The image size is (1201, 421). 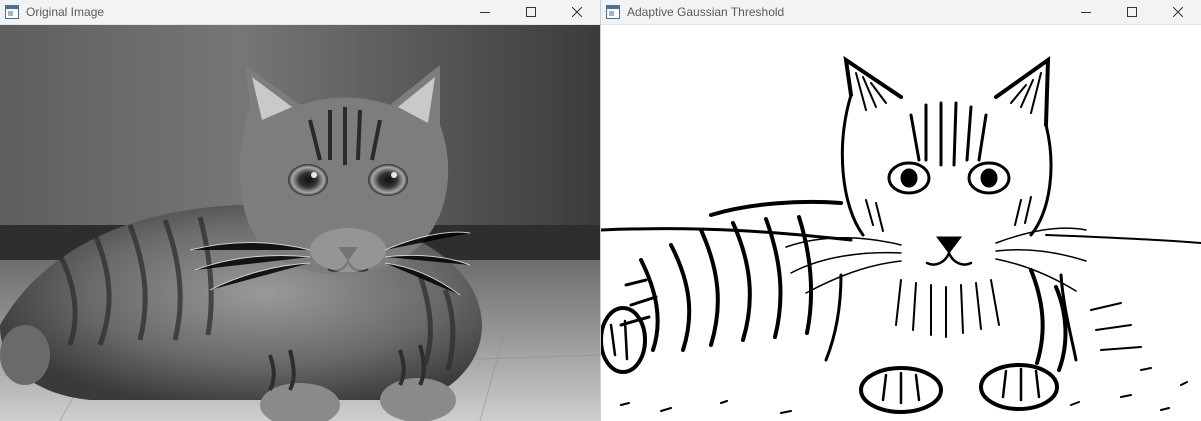 I want to click on titlebar: Original Image, so click(x=300, y=12).